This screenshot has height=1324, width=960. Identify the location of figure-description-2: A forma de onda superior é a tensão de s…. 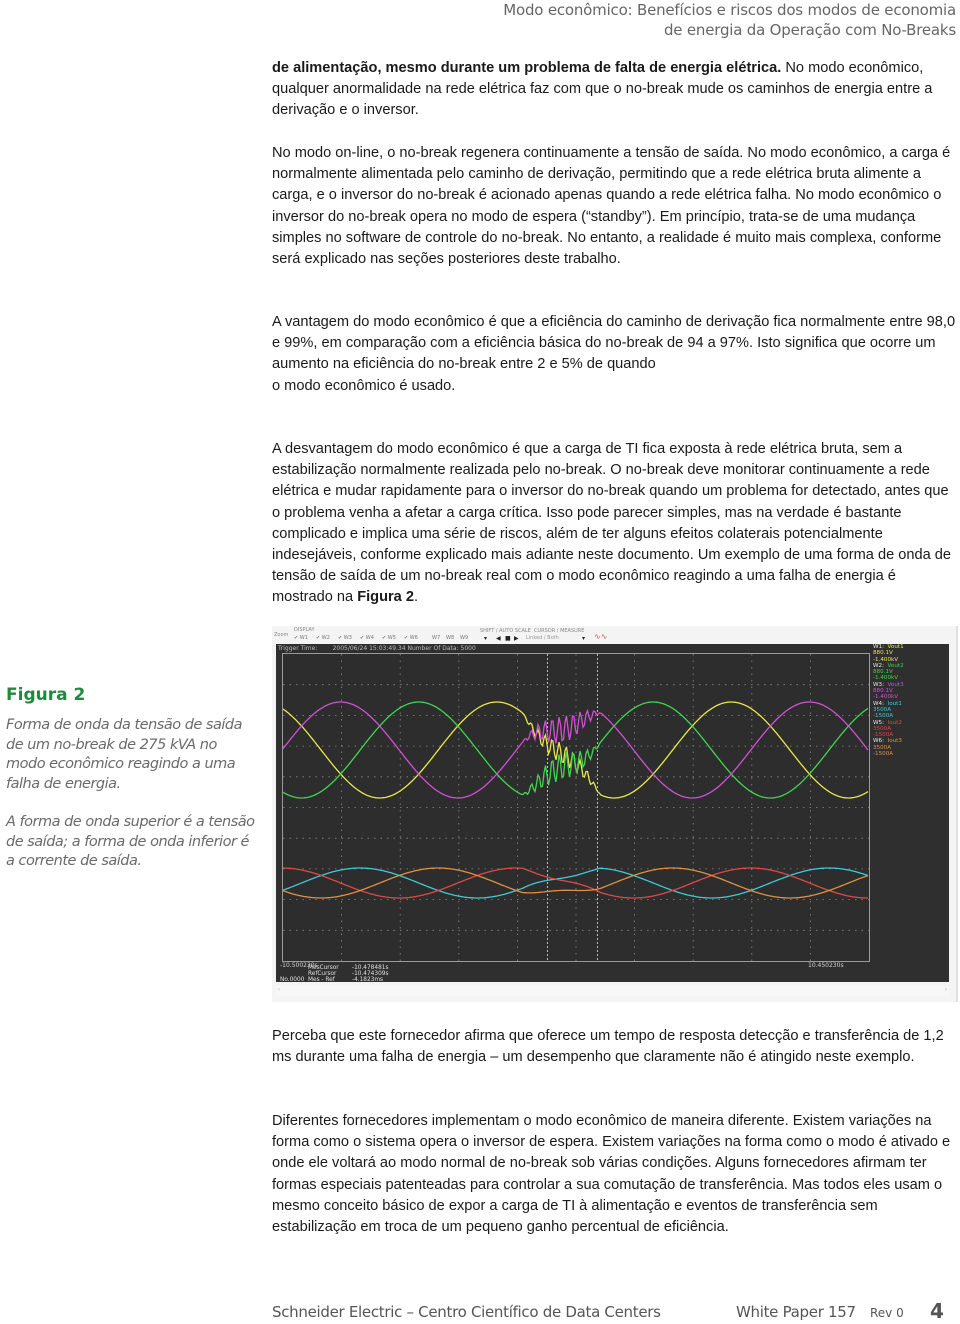
(130, 841).